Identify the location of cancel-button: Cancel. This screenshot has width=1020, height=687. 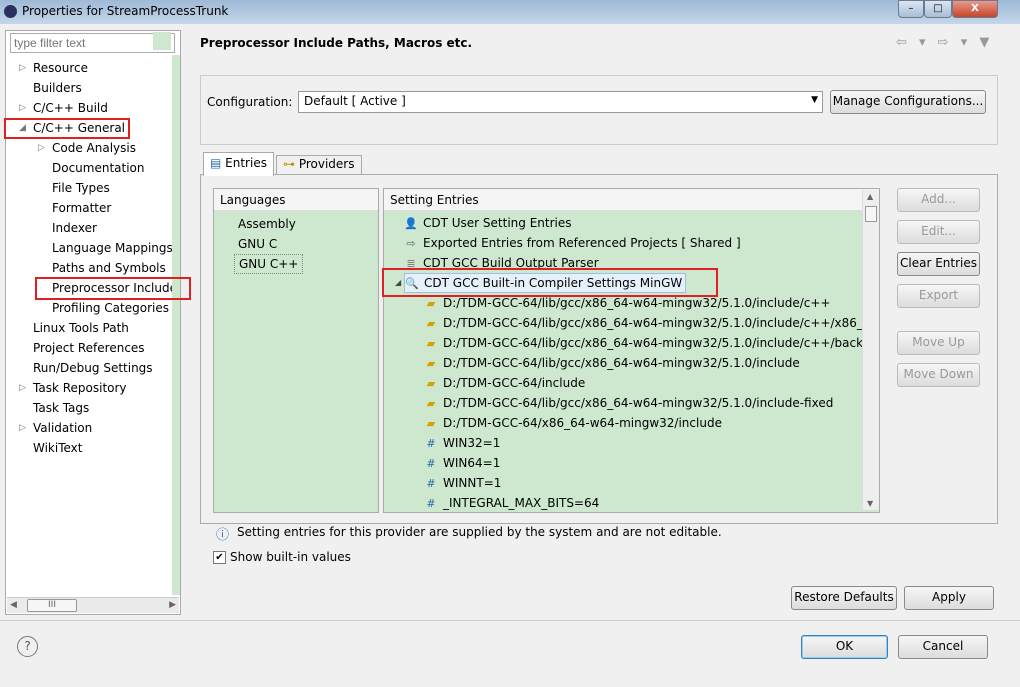
(943, 647).